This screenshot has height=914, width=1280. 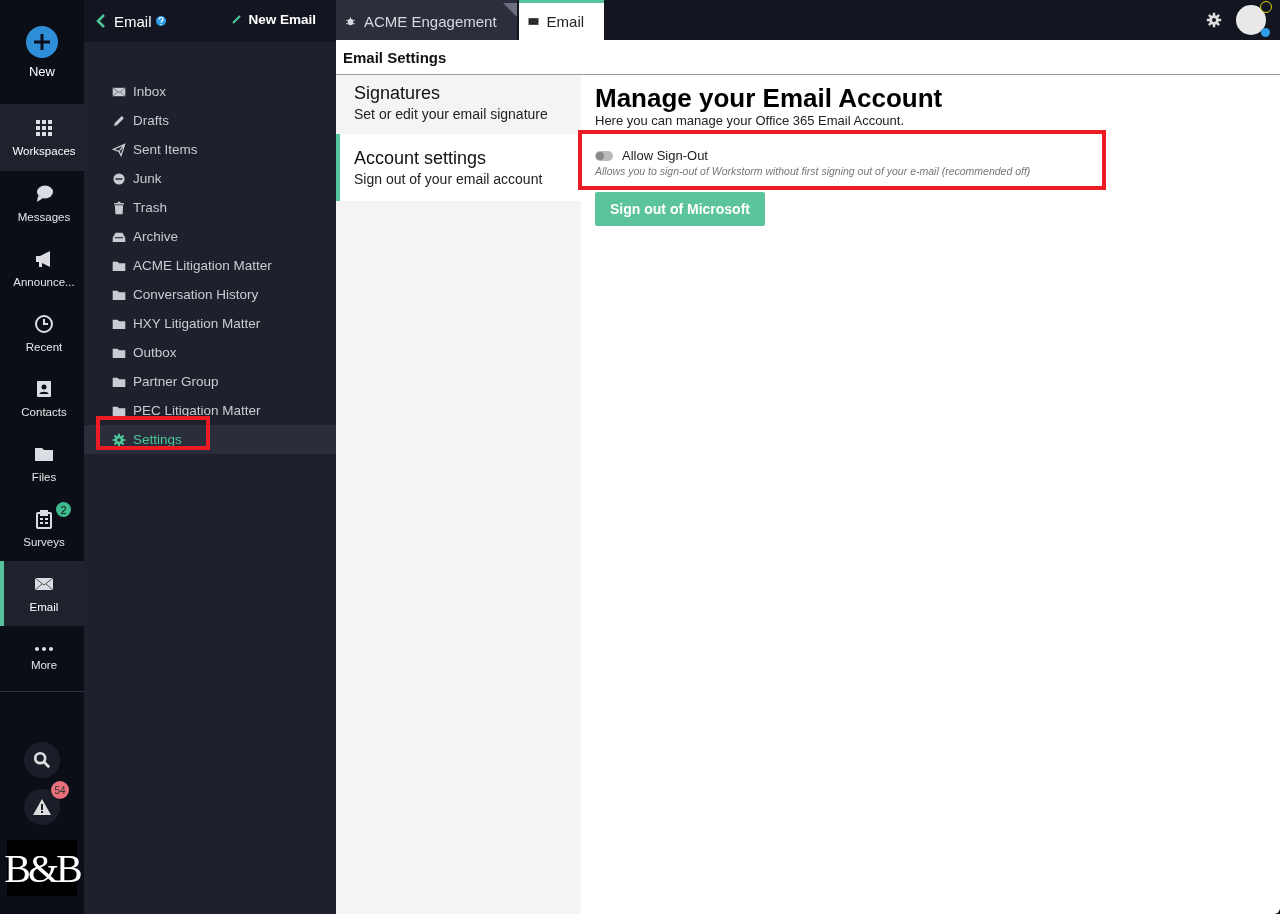 I want to click on toggle-switch, so click(x=604, y=155).